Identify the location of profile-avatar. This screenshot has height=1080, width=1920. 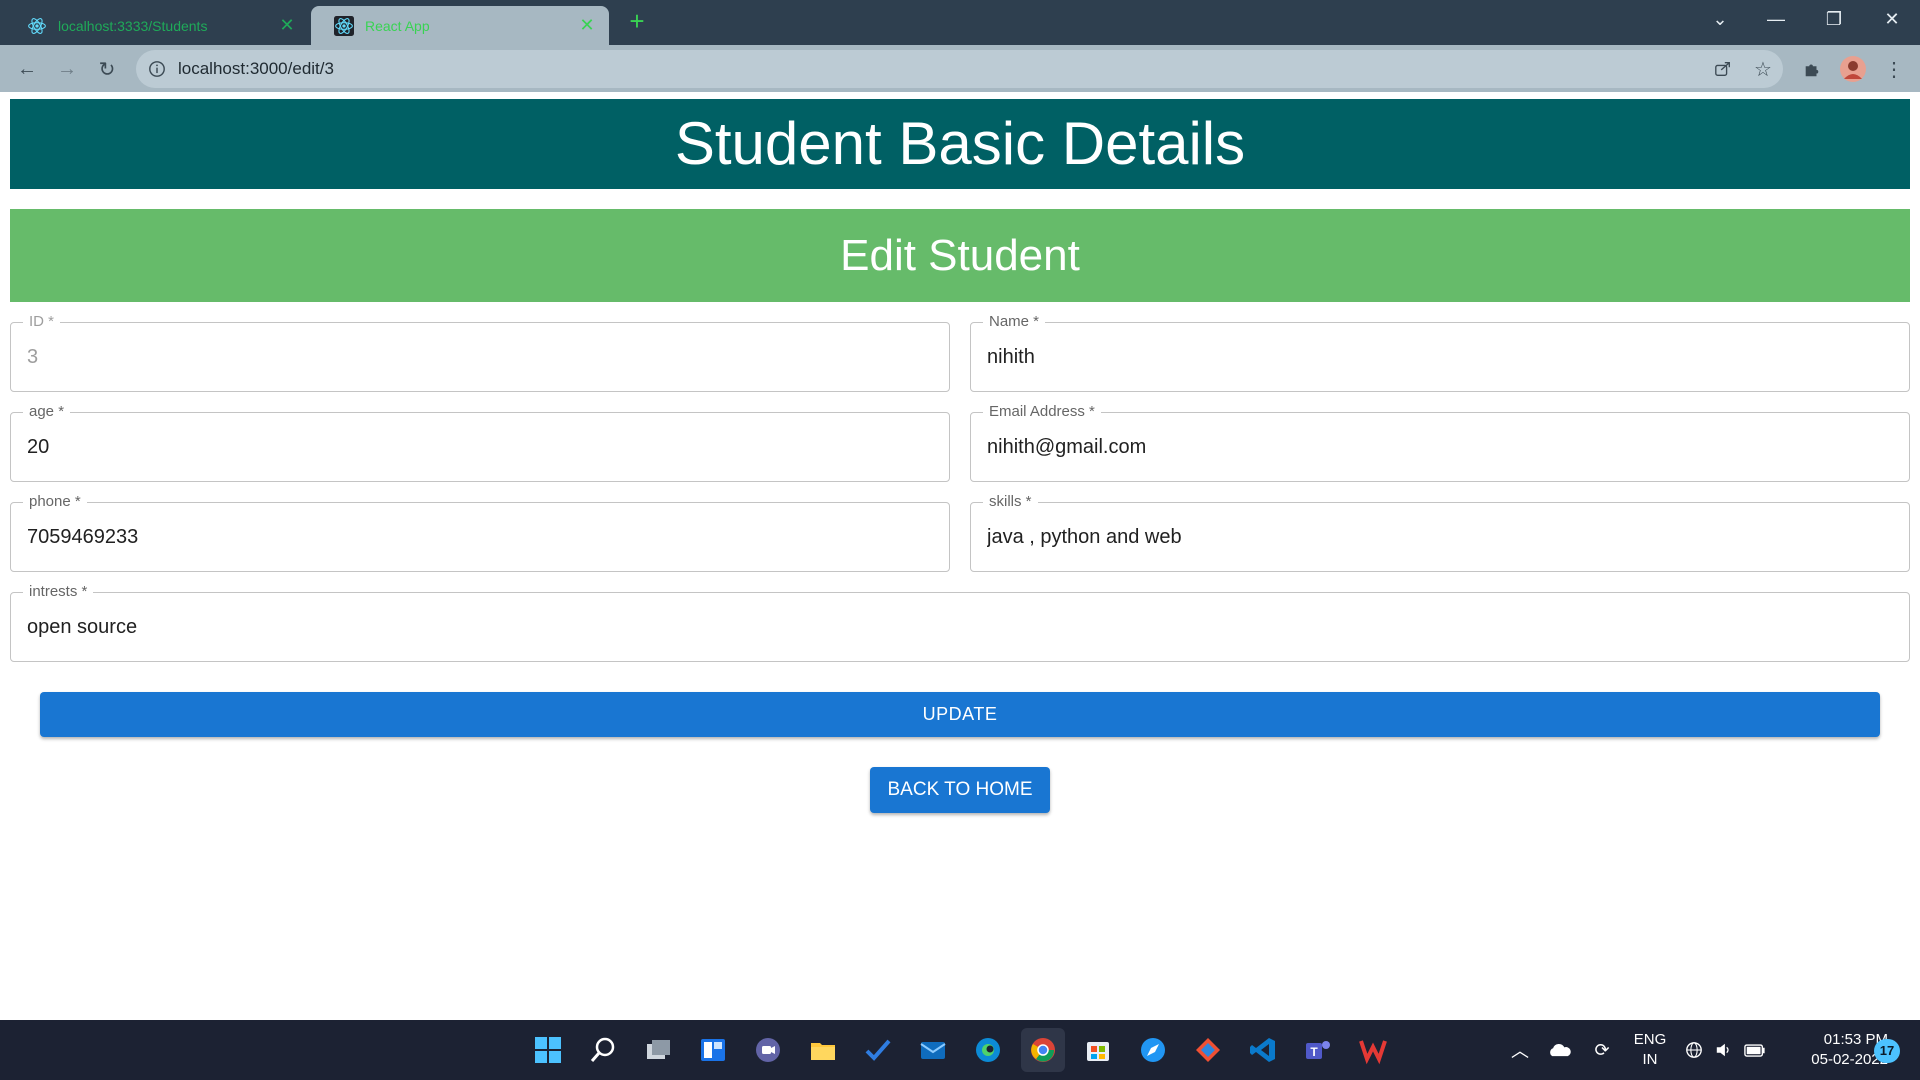
(1853, 69).